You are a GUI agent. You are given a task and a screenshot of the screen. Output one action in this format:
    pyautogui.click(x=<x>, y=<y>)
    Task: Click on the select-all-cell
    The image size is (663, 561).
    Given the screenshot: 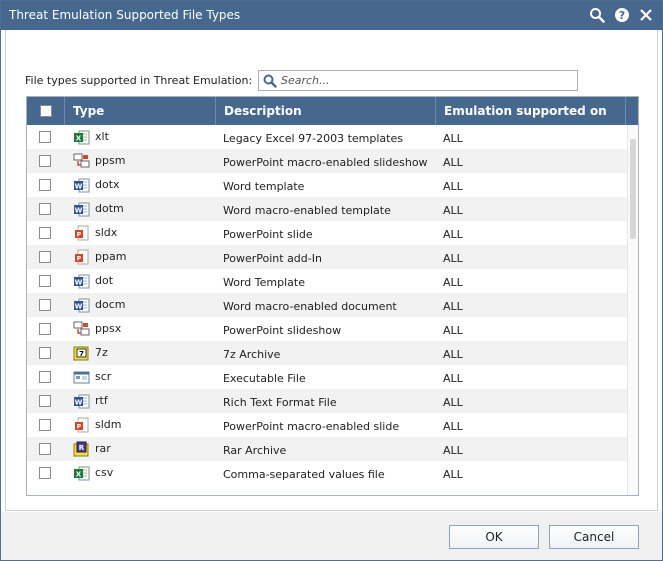 What is the action you would take?
    pyautogui.click(x=46, y=111)
    